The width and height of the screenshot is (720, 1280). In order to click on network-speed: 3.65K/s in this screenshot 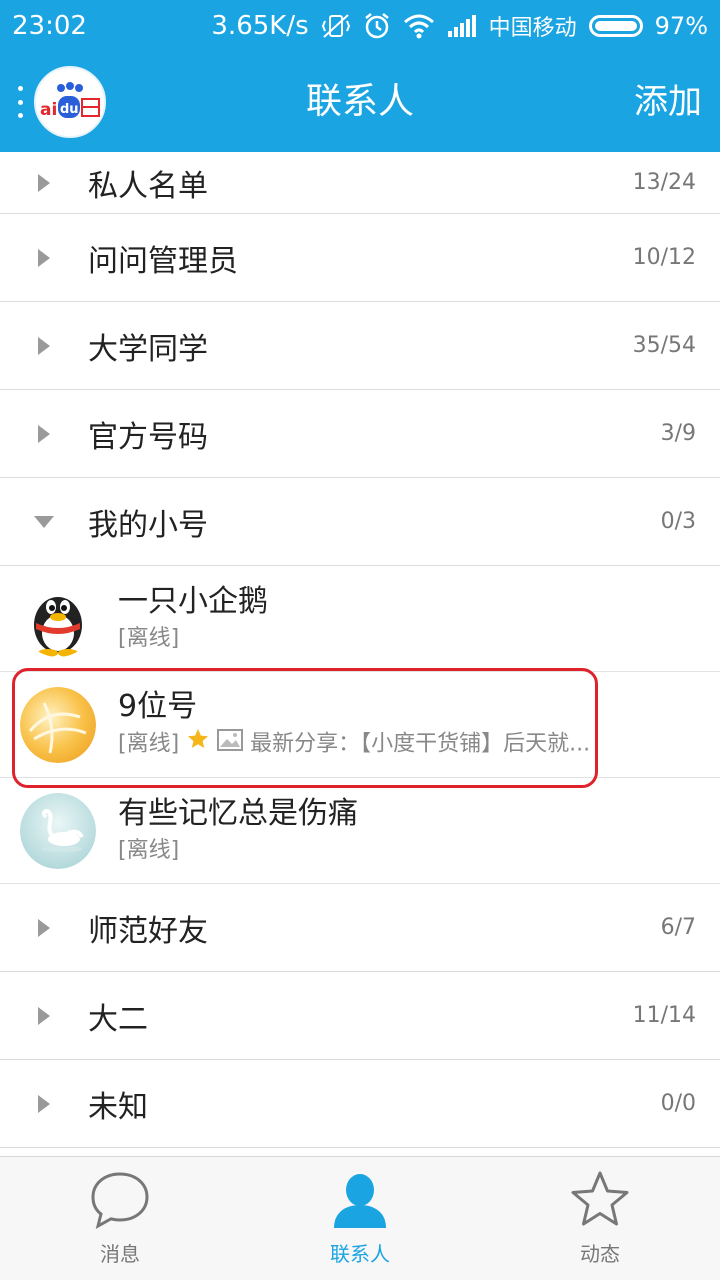, I will do `click(260, 26)`.